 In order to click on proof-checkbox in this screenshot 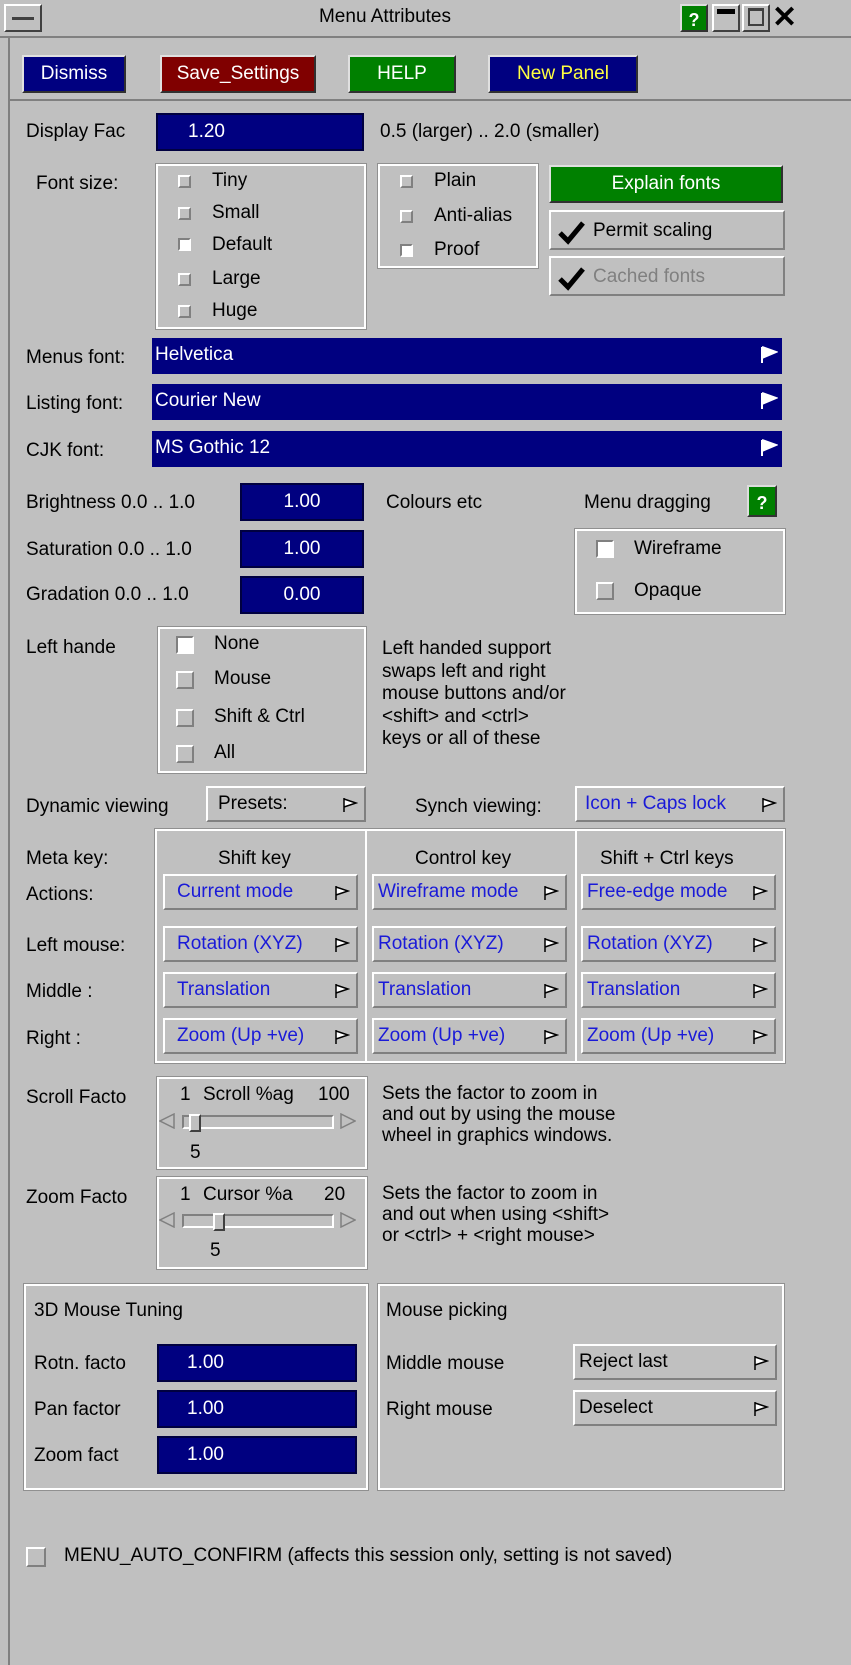, I will do `click(406, 250)`.